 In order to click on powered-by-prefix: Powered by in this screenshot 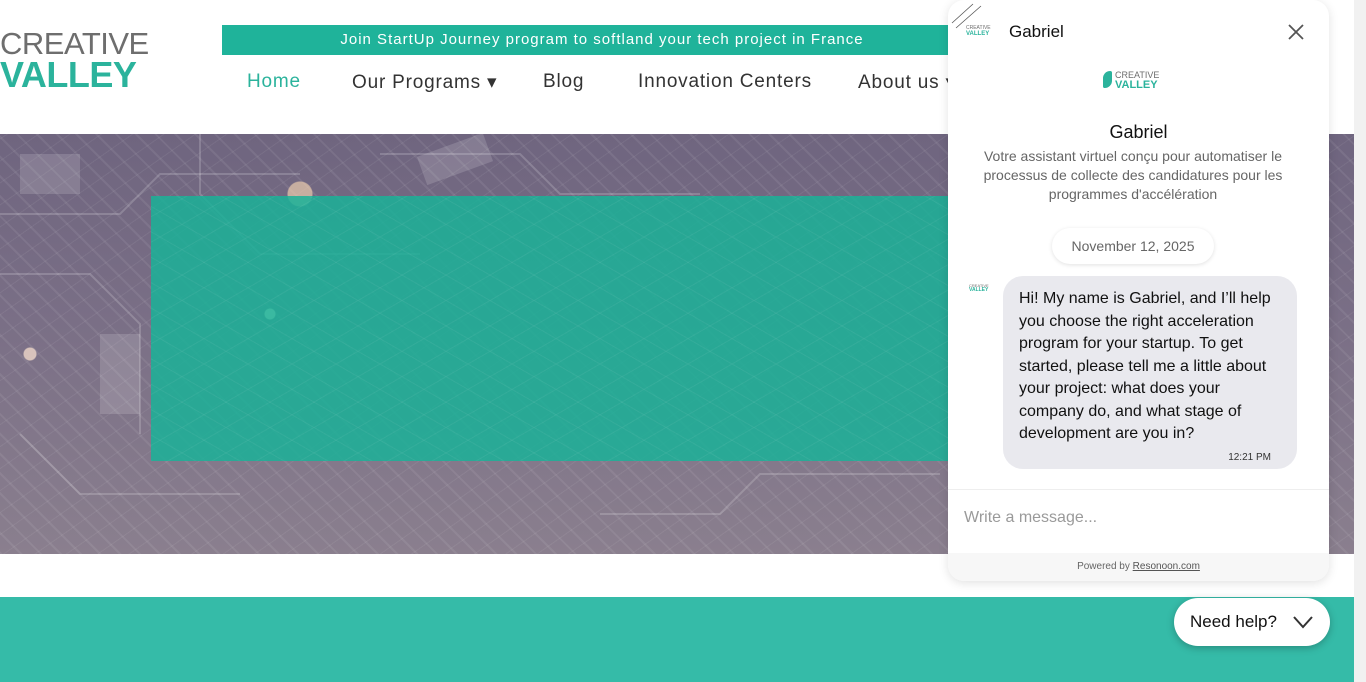, I will do `click(1105, 566)`.